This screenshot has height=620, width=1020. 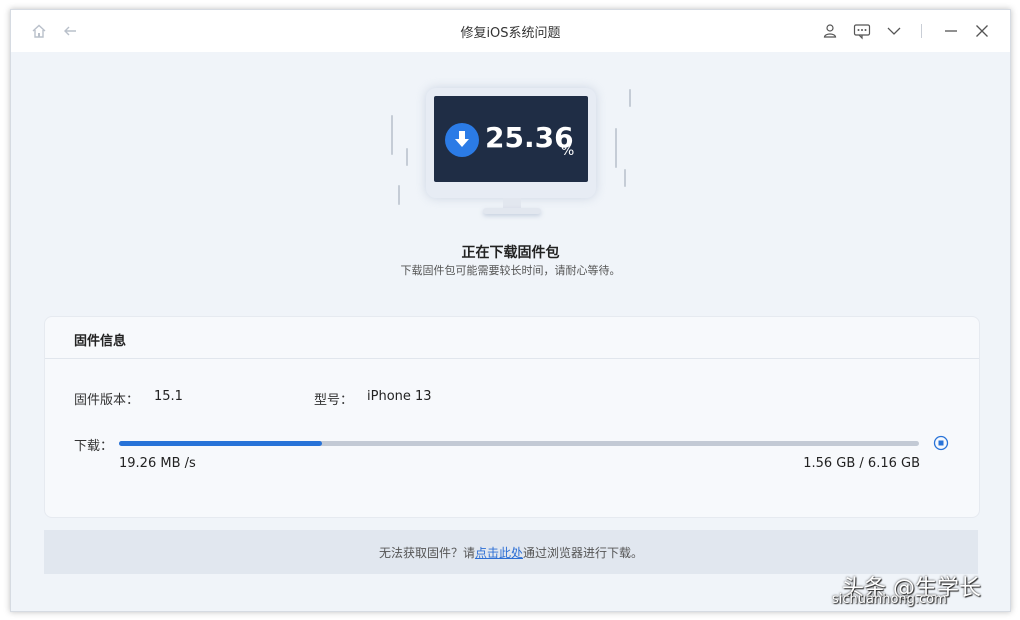 I want to click on minimize-icon, so click(x=951, y=31).